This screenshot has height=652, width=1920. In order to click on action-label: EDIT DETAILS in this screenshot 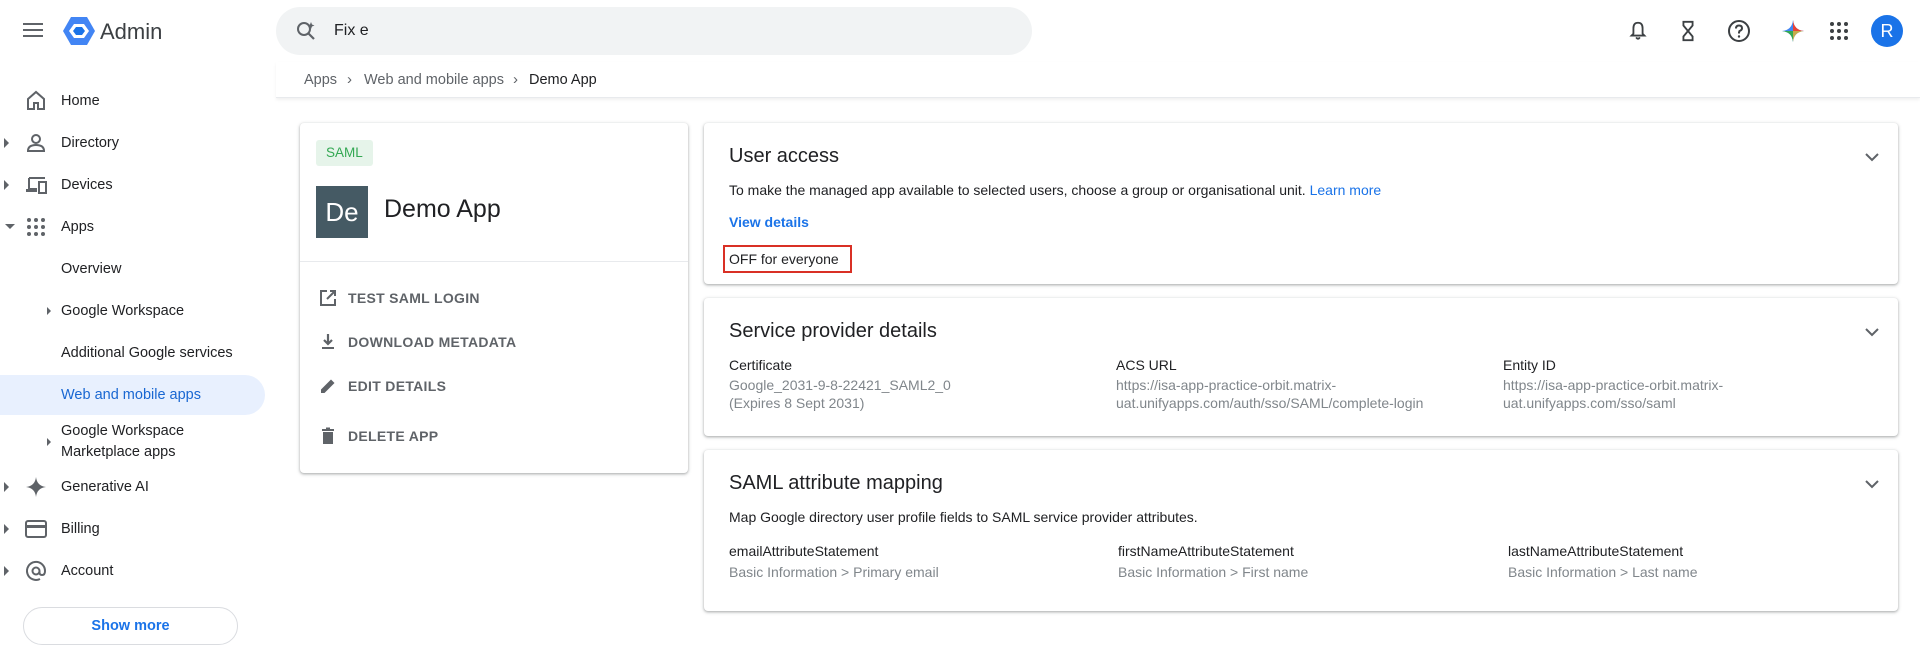, I will do `click(397, 386)`.